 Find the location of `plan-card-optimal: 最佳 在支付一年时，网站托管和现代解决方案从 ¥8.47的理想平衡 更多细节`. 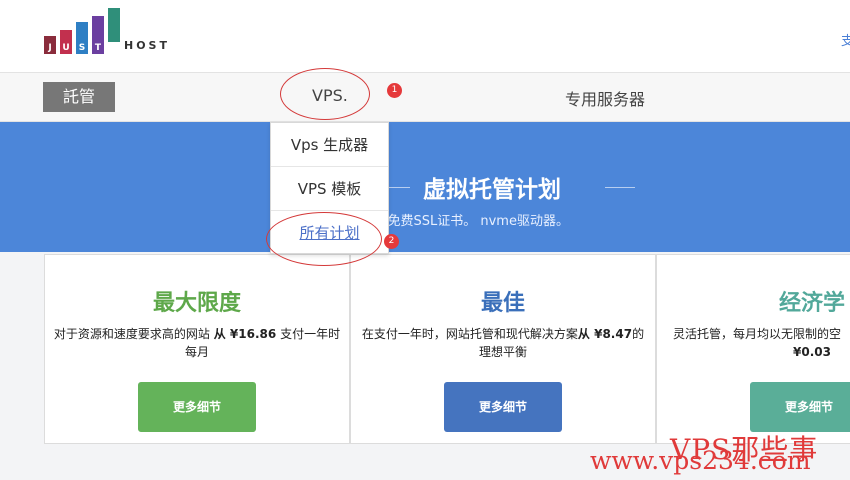

plan-card-optimal: 最佳 在支付一年时，网站托管和现代解决方案从 ¥8.47的理想平衡 更多细节 is located at coordinates (503, 349).